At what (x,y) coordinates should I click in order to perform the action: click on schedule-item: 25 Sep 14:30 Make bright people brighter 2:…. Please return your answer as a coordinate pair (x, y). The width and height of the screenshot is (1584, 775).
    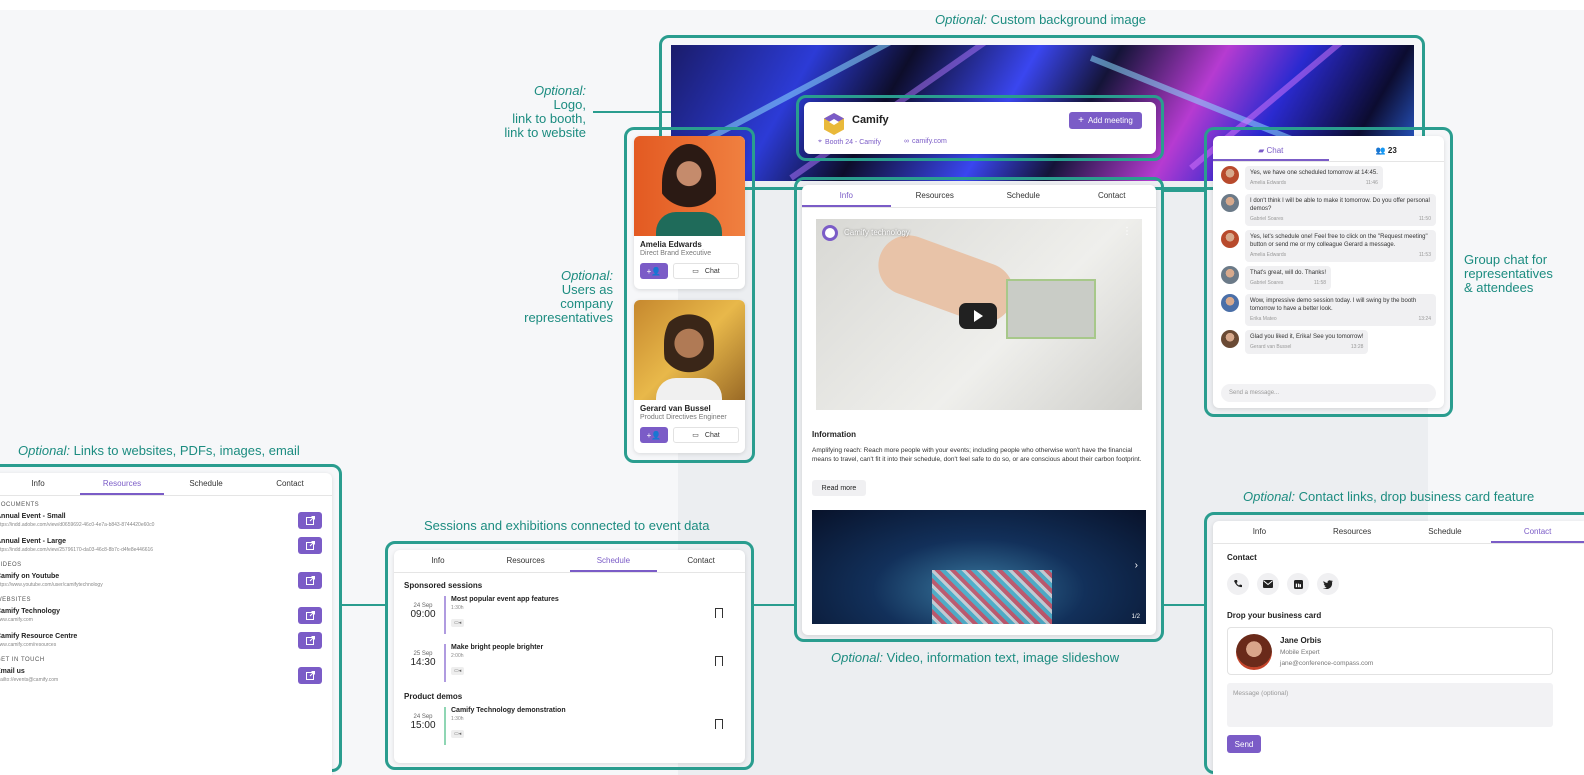
    Looking at the image, I should click on (569, 663).